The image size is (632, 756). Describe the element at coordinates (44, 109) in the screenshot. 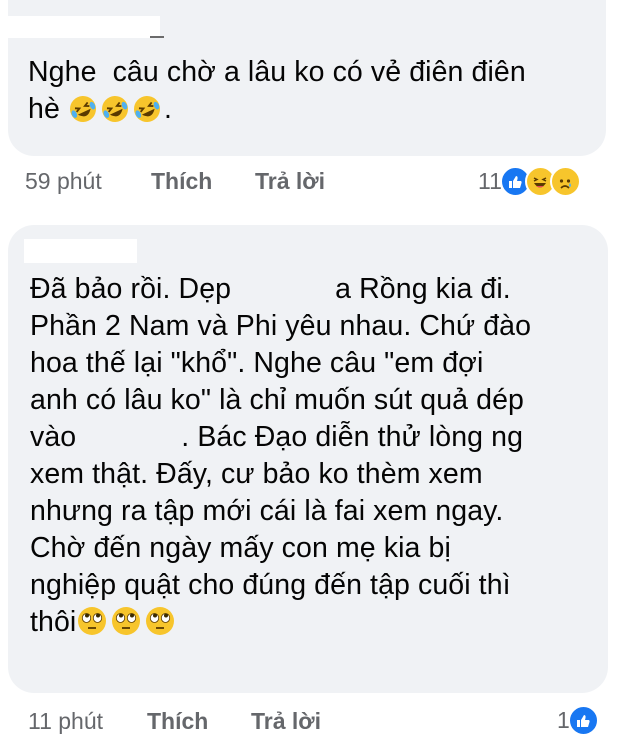

I see `comment-line: hè` at that location.